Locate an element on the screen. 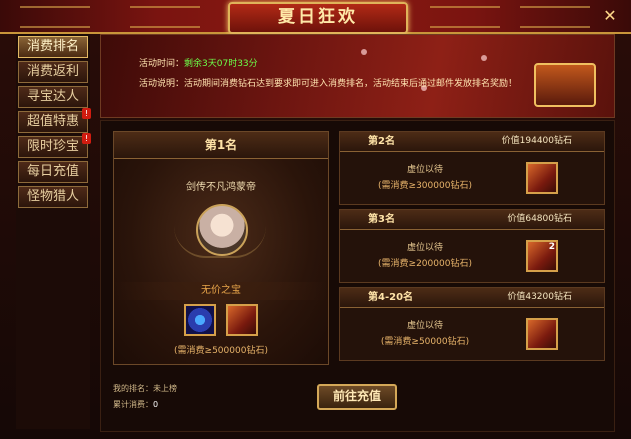  title-ornament-right is located at coordinates (465, 17).